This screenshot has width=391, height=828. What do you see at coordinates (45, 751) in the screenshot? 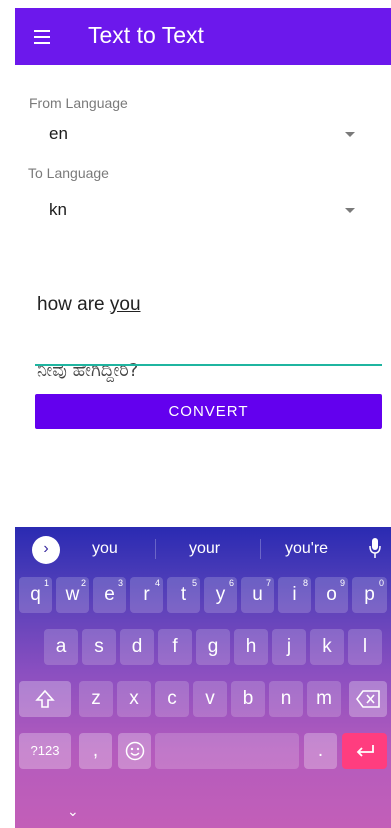
I see `symbols-key: ?123` at bounding box center [45, 751].